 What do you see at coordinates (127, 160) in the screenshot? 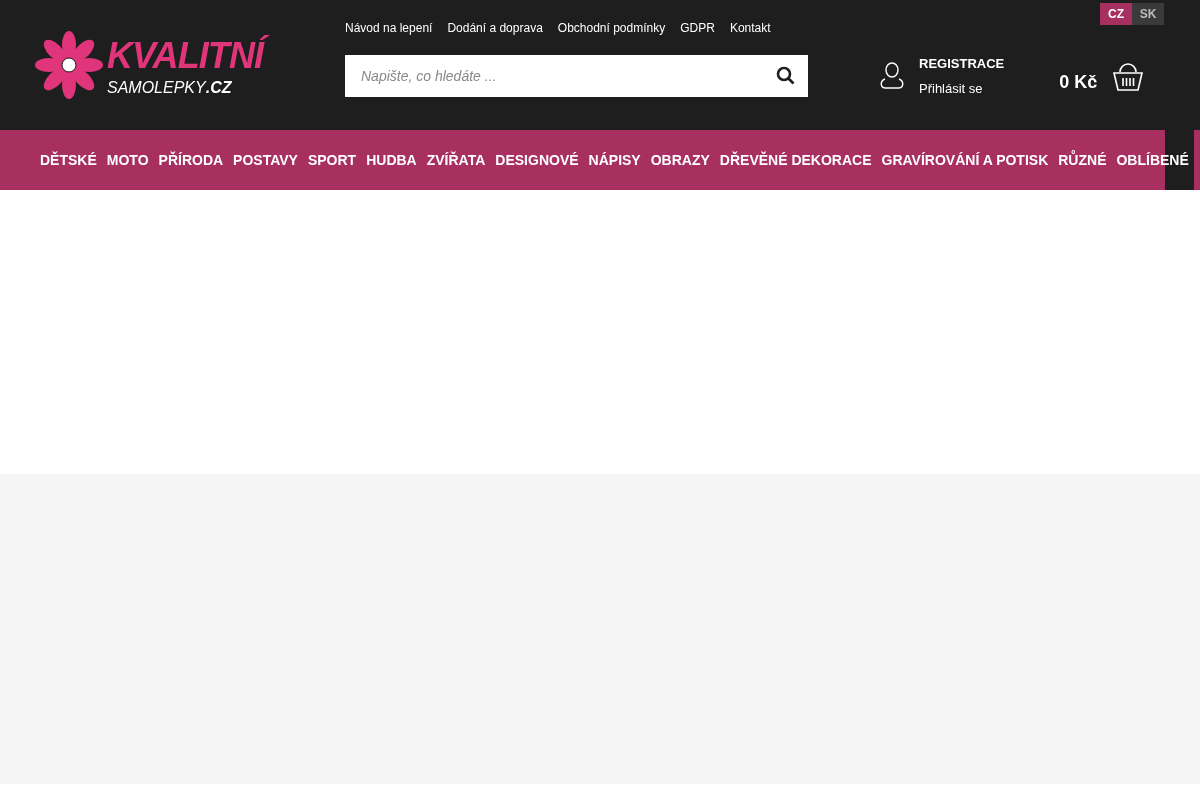
I see `nav-item: MOTO` at bounding box center [127, 160].